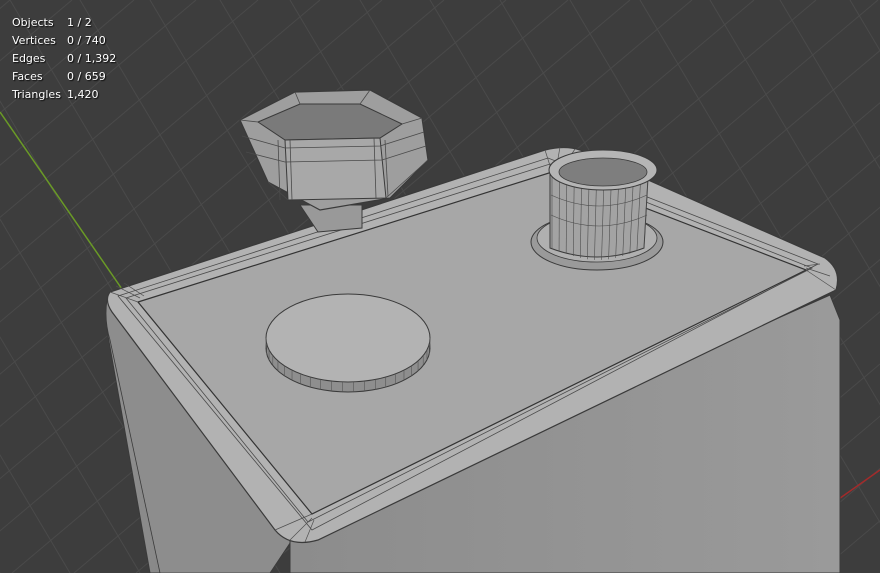 Image resolution: width=880 pixels, height=573 pixels. What do you see at coordinates (348, 343) in the screenshot?
I see `round-disc` at bounding box center [348, 343].